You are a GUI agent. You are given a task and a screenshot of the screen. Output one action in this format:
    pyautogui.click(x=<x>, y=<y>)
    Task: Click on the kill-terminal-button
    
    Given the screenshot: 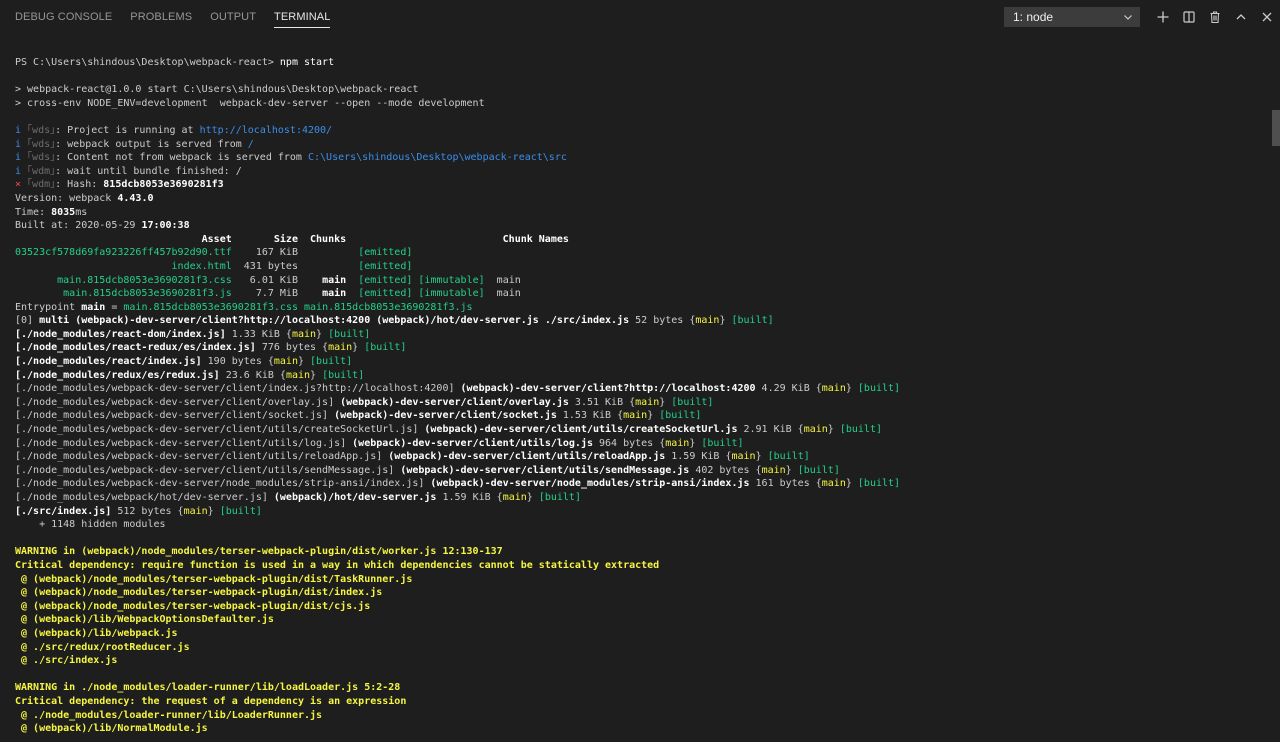 What is the action you would take?
    pyautogui.click(x=1215, y=17)
    